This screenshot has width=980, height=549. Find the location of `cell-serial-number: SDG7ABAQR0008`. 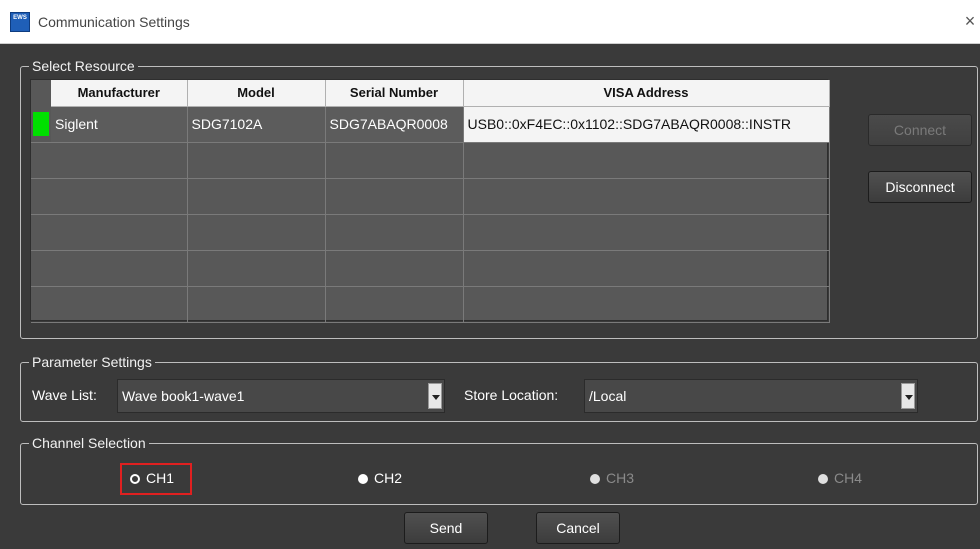

cell-serial-number: SDG7ABAQR0008 is located at coordinates (394, 124).